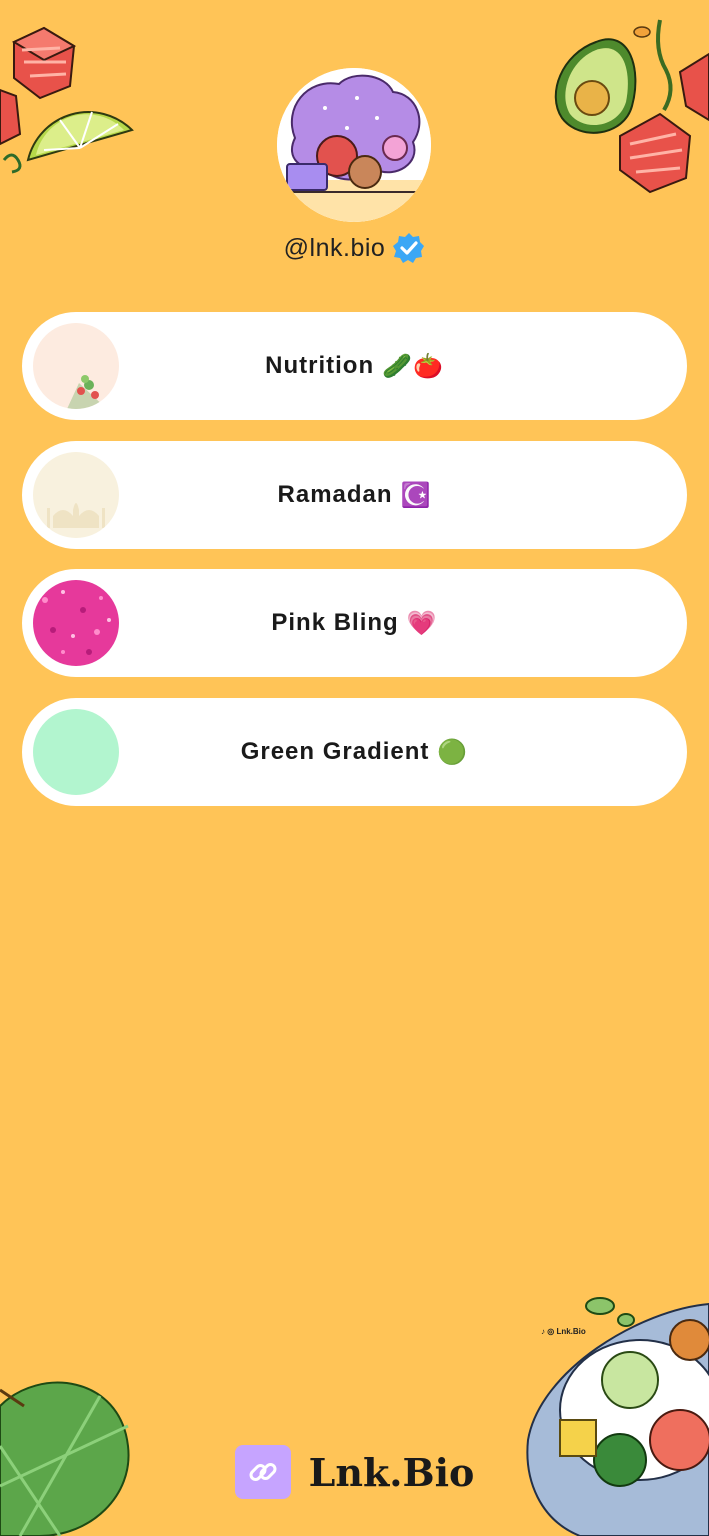 Image resolution: width=709 pixels, height=1536 pixels. I want to click on footer-brand: Lnk.Bio, so click(354, 1472).